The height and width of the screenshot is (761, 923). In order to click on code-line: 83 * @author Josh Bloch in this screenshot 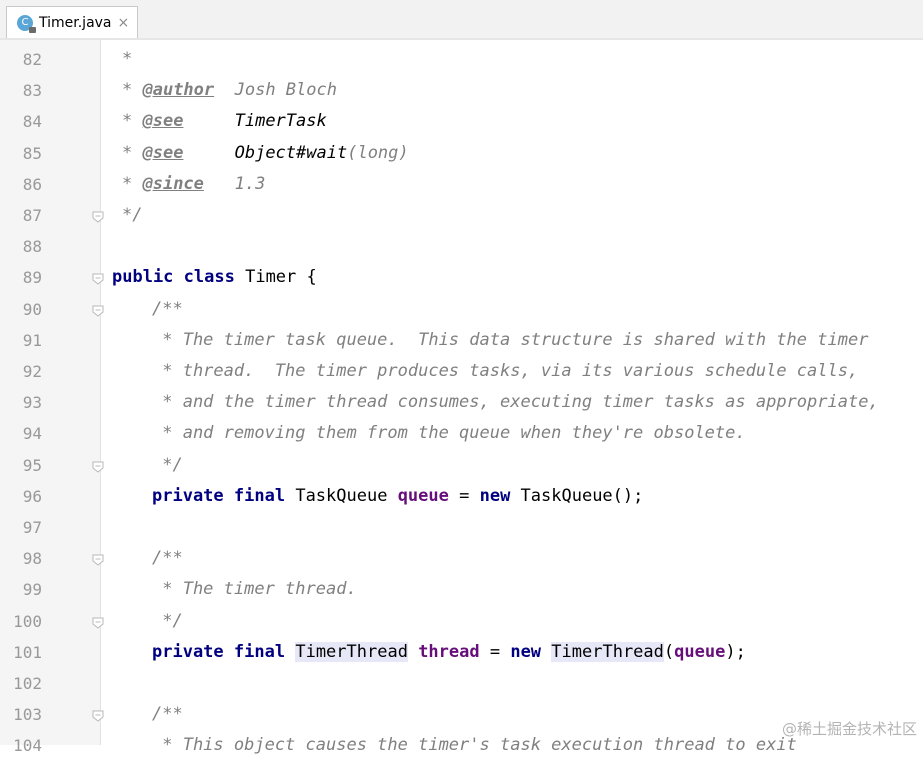, I will do `click(461, 90)`.